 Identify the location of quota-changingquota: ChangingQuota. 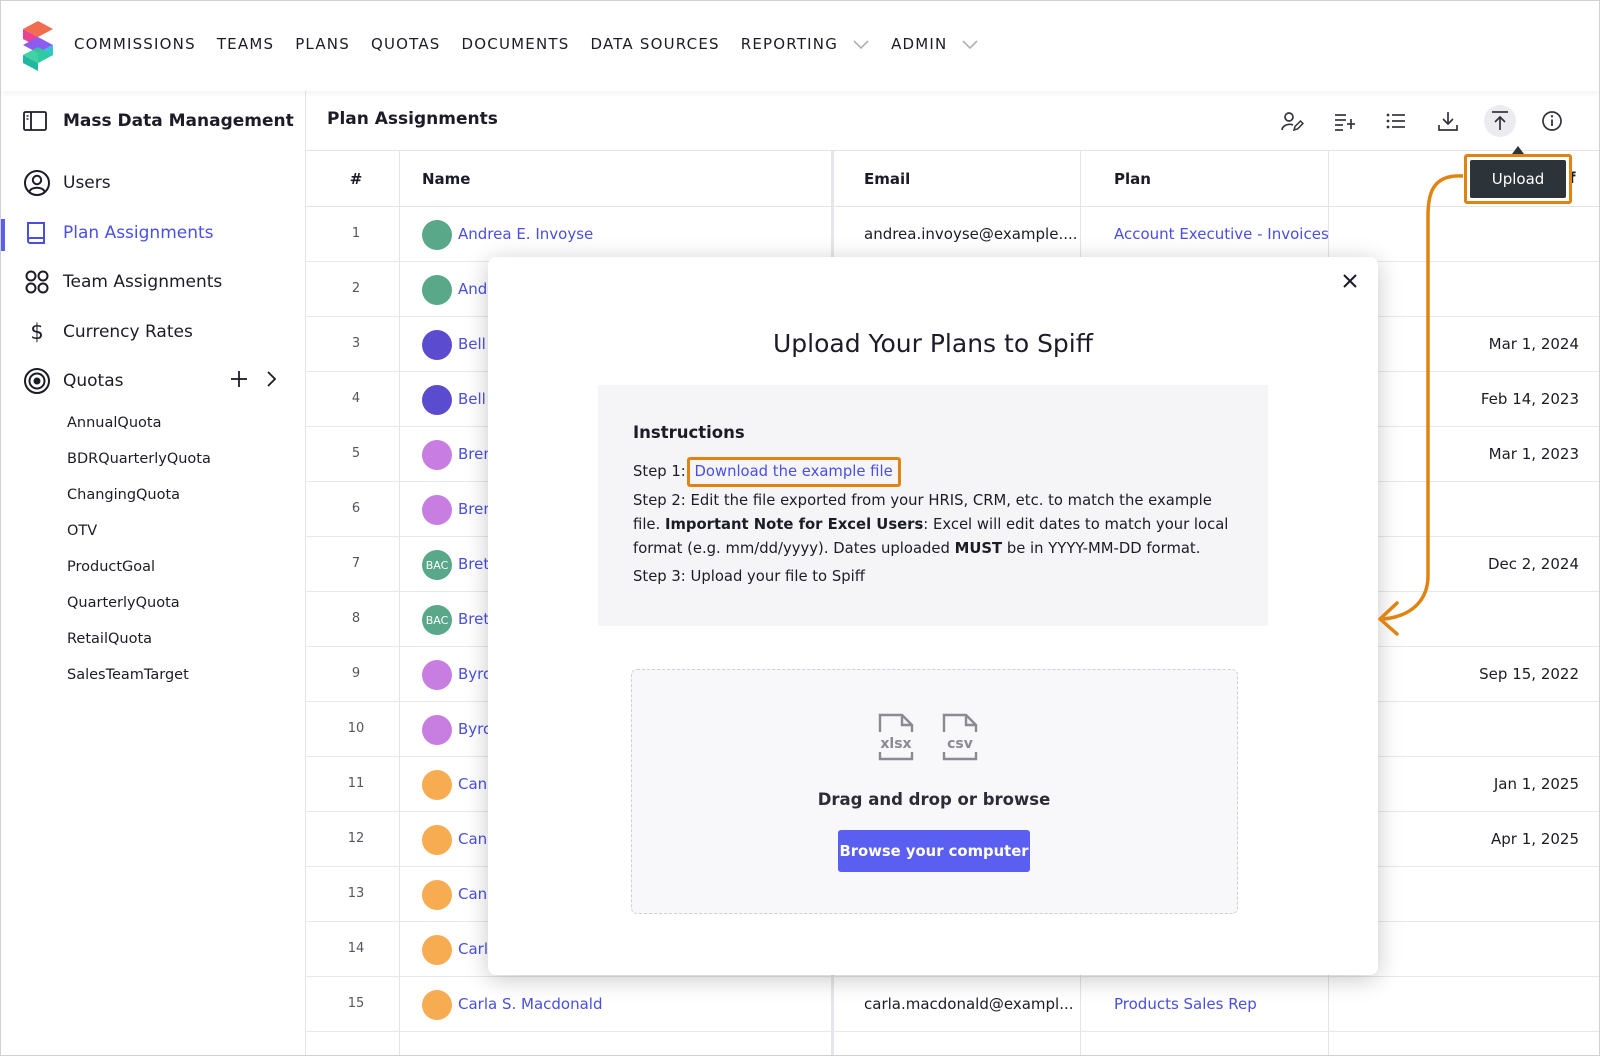
(123, 495).